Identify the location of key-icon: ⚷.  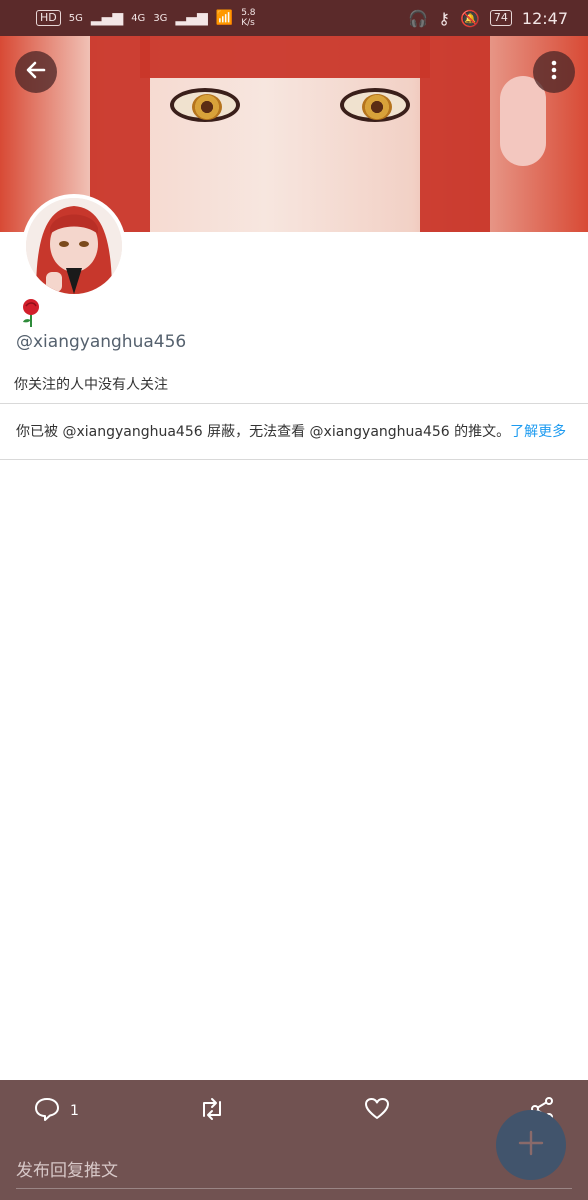
(444, 18).